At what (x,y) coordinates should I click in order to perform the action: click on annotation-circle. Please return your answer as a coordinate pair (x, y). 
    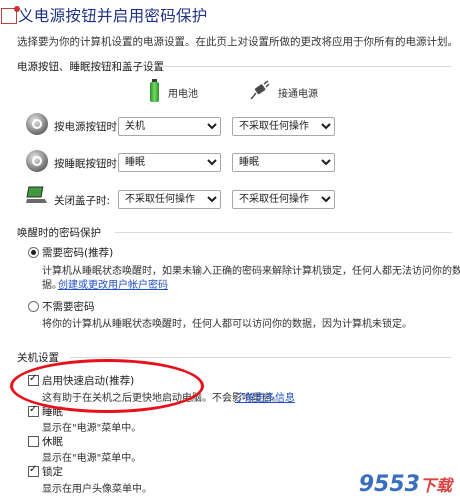
    Looking at the image, I should click on (107, 386).